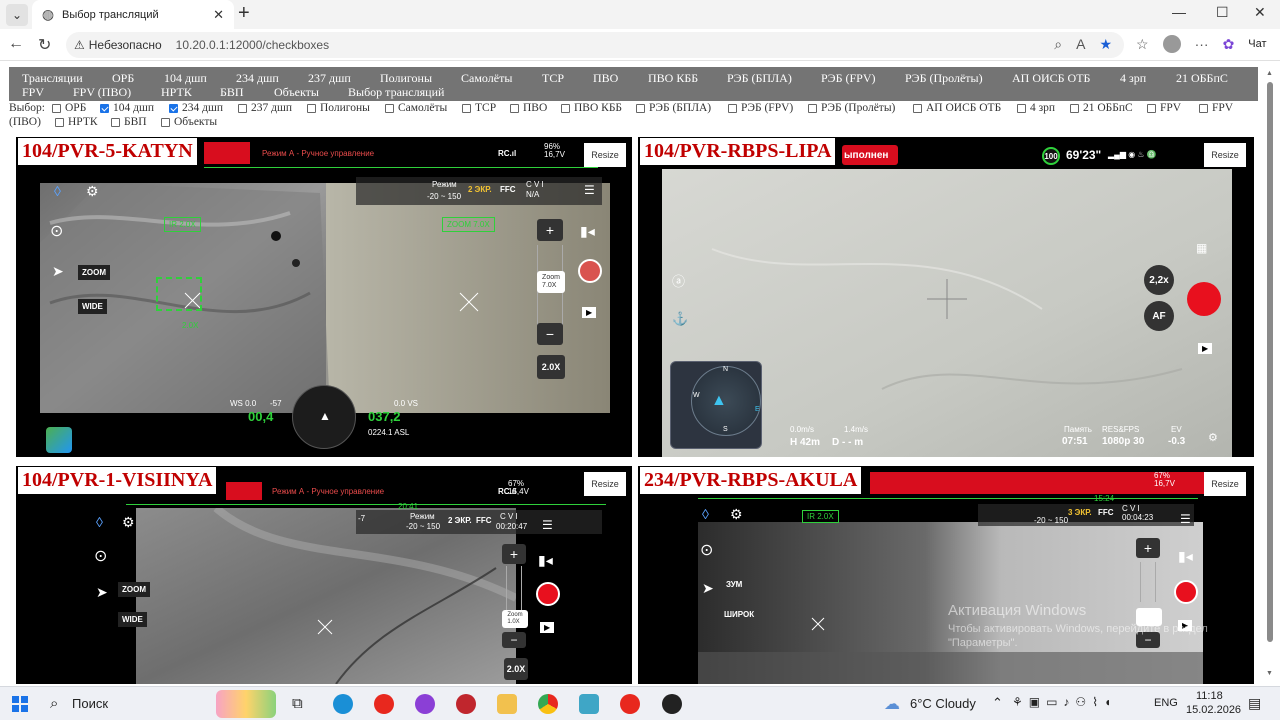 Image resolution: width=1280 pixels, height=720 pixels. What do you see at coordinates (338, 108) in the screenshot?
I see `filter-checkbox: Полигоны` at bounding box center [338, 108].